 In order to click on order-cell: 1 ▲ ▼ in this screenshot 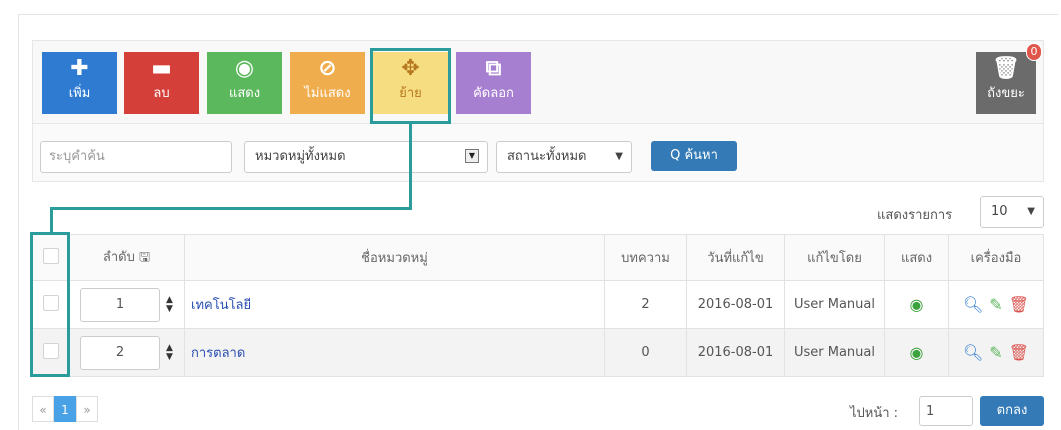, I will do `click(126, 304)`.